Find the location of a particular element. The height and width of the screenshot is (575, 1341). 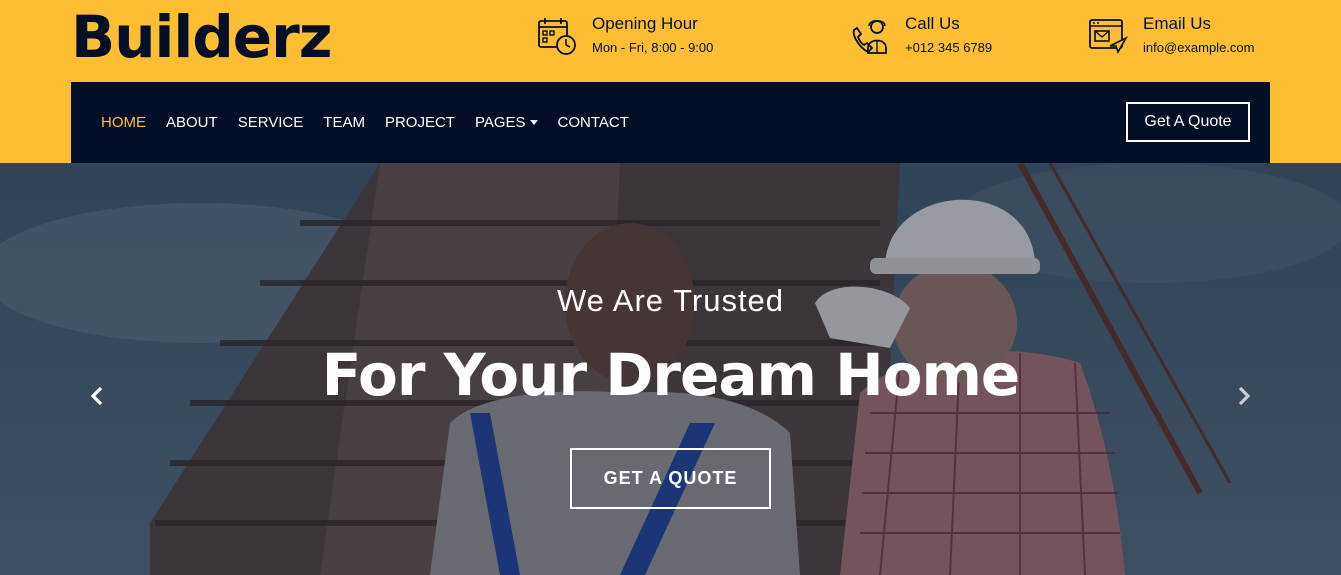

get-a-quote-button: Get A Quote is located at coordinates (1188, 122).